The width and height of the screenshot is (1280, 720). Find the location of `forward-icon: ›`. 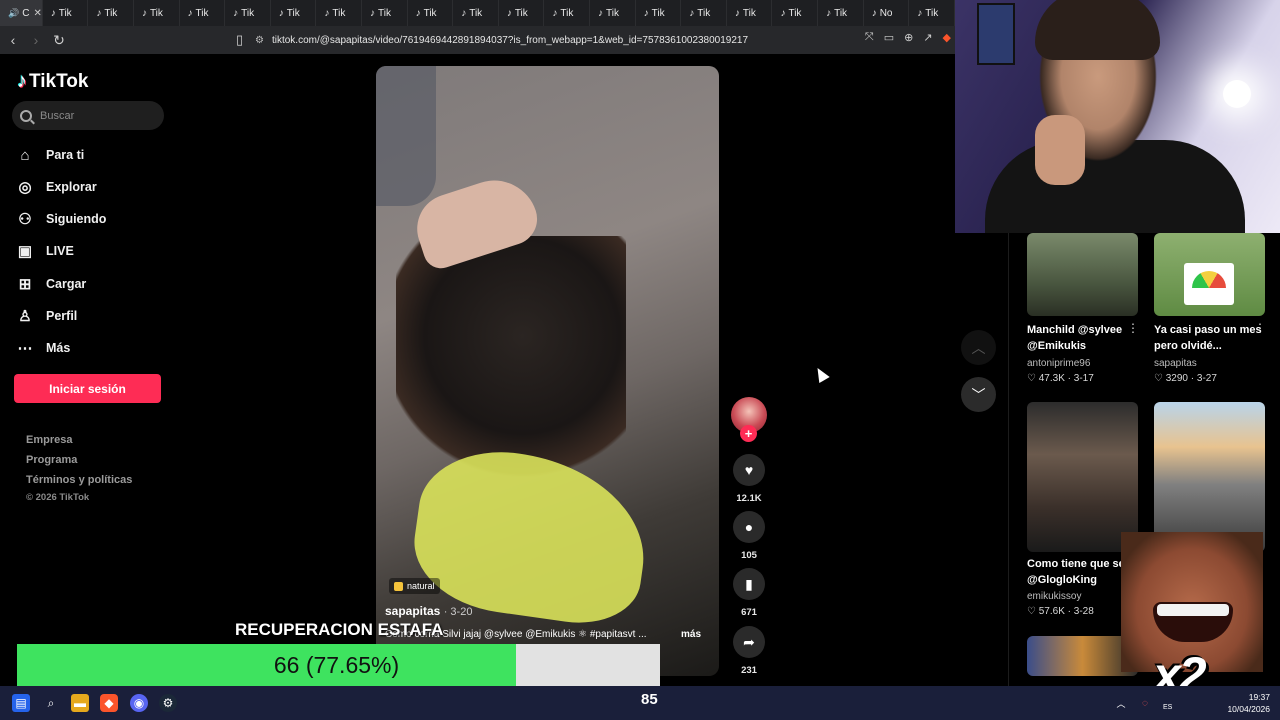

forward-icon: › is located at coordinates (36, 40).